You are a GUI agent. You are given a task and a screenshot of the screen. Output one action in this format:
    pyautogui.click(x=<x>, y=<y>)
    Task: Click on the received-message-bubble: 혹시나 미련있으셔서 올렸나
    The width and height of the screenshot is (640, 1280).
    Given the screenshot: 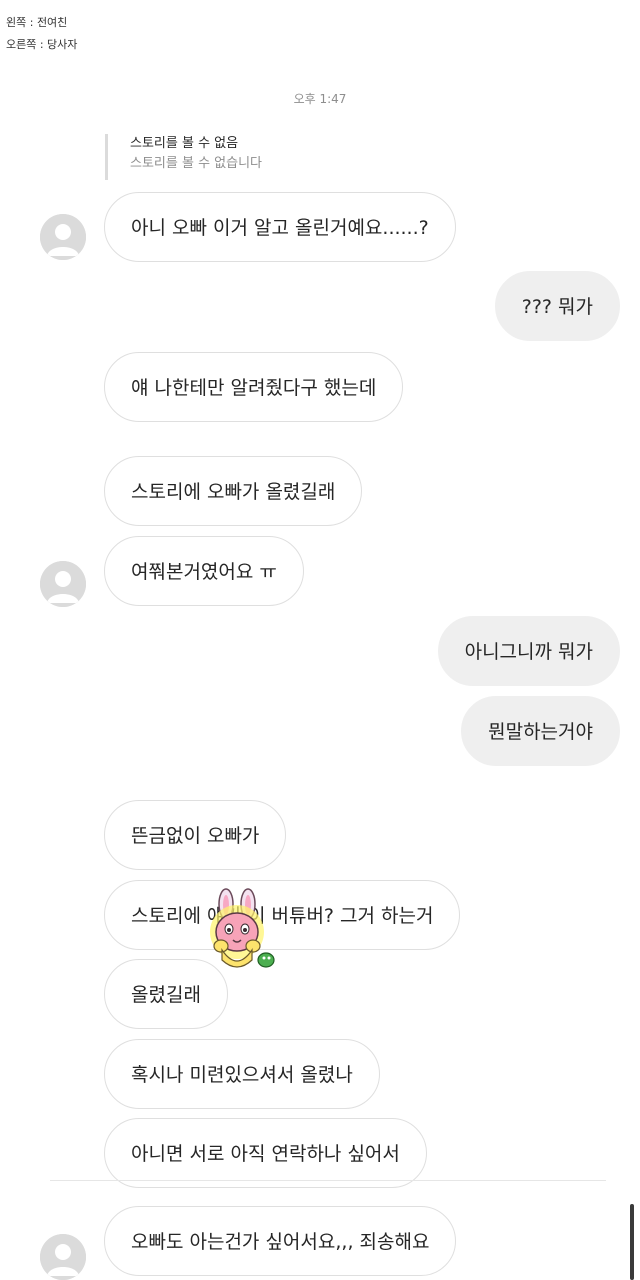 What is the action you would take?
    pyautogui.click(x=242, y=1074)
    